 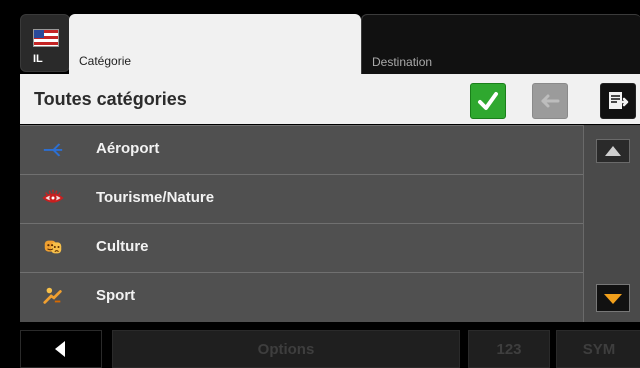 I want to click on symbols-label: SYM, so click(x=599, y=349).